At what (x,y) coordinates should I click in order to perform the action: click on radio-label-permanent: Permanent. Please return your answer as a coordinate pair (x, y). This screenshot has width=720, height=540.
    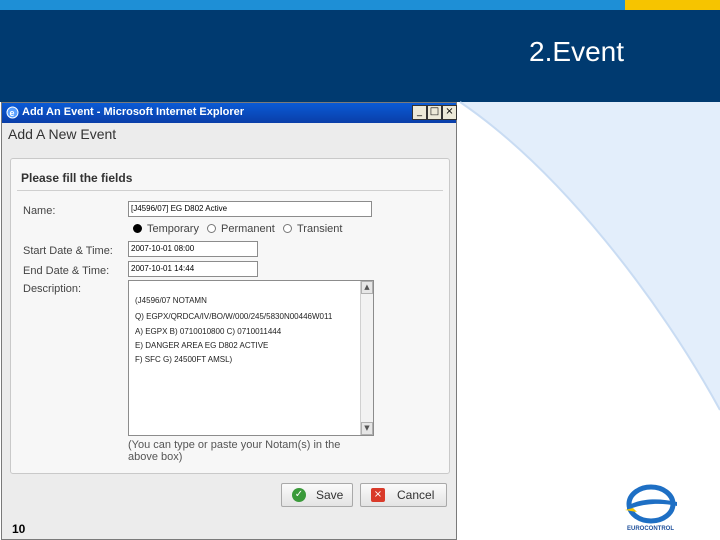
    Looking at the image, I should click on (248, 229).